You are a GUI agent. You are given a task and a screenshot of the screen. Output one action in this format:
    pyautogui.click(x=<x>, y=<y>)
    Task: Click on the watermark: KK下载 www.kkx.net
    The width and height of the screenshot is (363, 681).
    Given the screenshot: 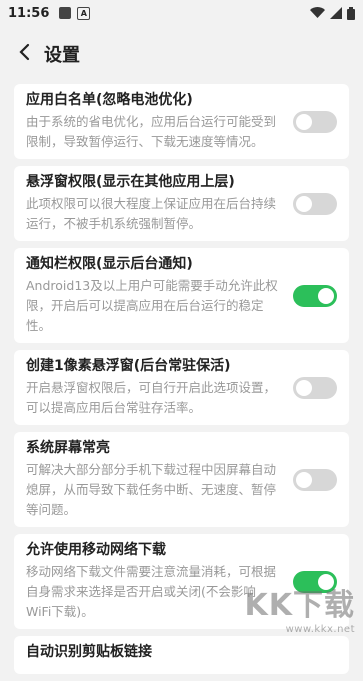 What is the action you would take?
    pyautogui.click(x=300, y=607)
    